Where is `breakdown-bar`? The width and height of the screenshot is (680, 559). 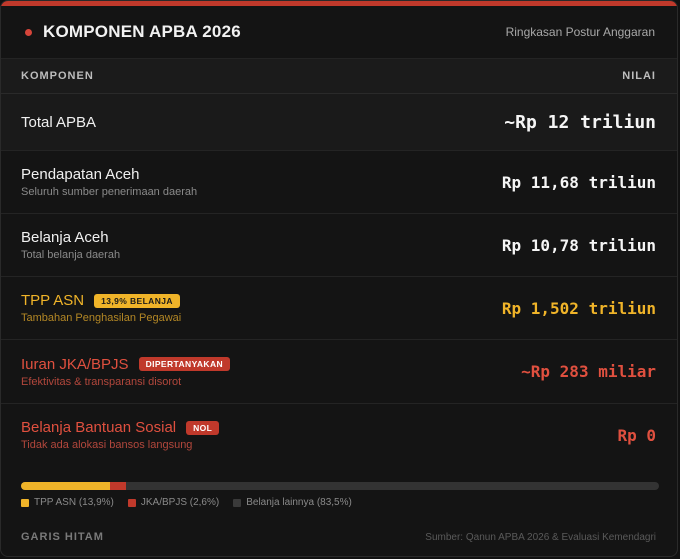 breakdown-bar is located at coordinates (340, 486).